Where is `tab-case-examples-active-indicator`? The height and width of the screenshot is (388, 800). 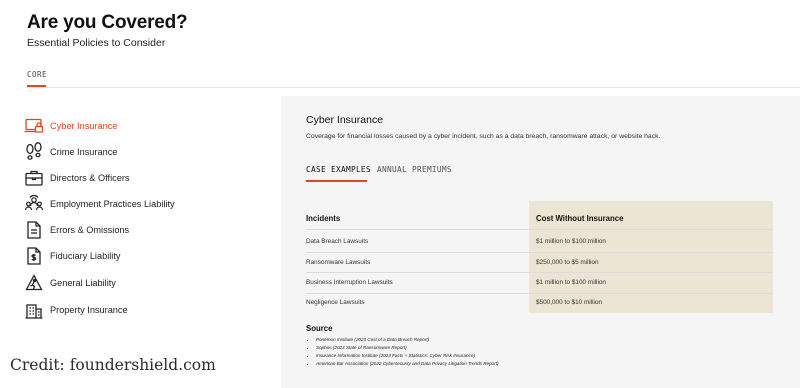 tab-case-examples-active-indicator is located at coordinates (336, 181).